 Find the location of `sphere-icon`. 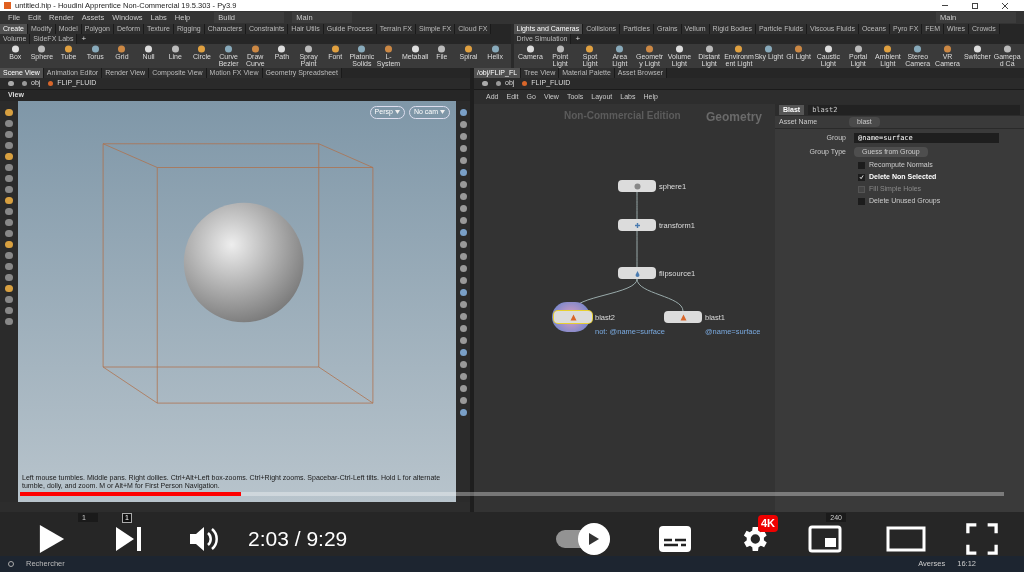

sphere-icon is located at coordinates (637, 186).